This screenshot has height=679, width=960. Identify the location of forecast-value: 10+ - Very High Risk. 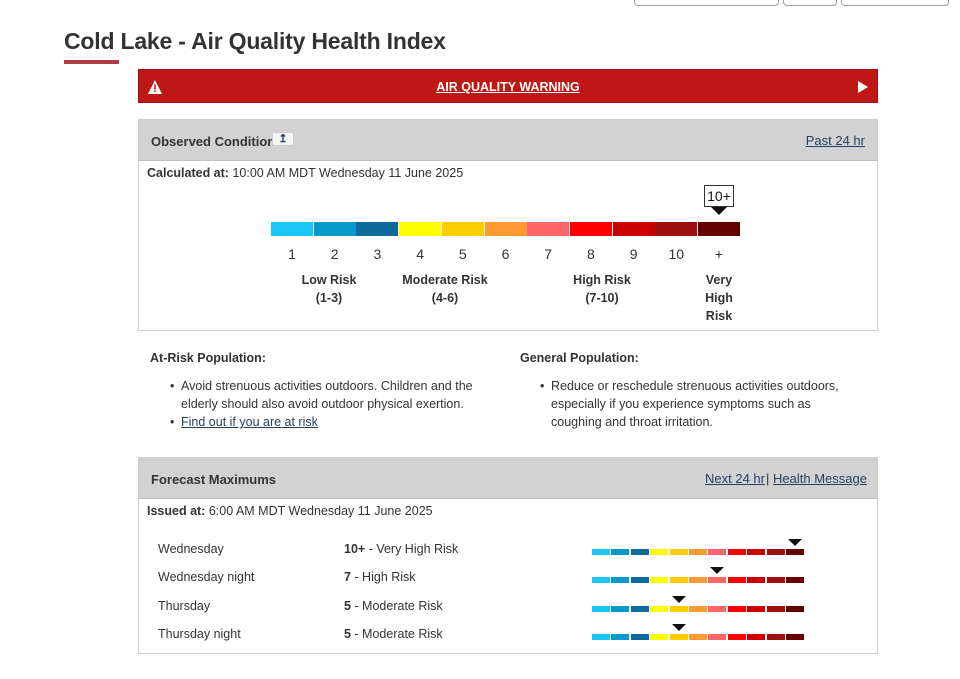
(401, 549).